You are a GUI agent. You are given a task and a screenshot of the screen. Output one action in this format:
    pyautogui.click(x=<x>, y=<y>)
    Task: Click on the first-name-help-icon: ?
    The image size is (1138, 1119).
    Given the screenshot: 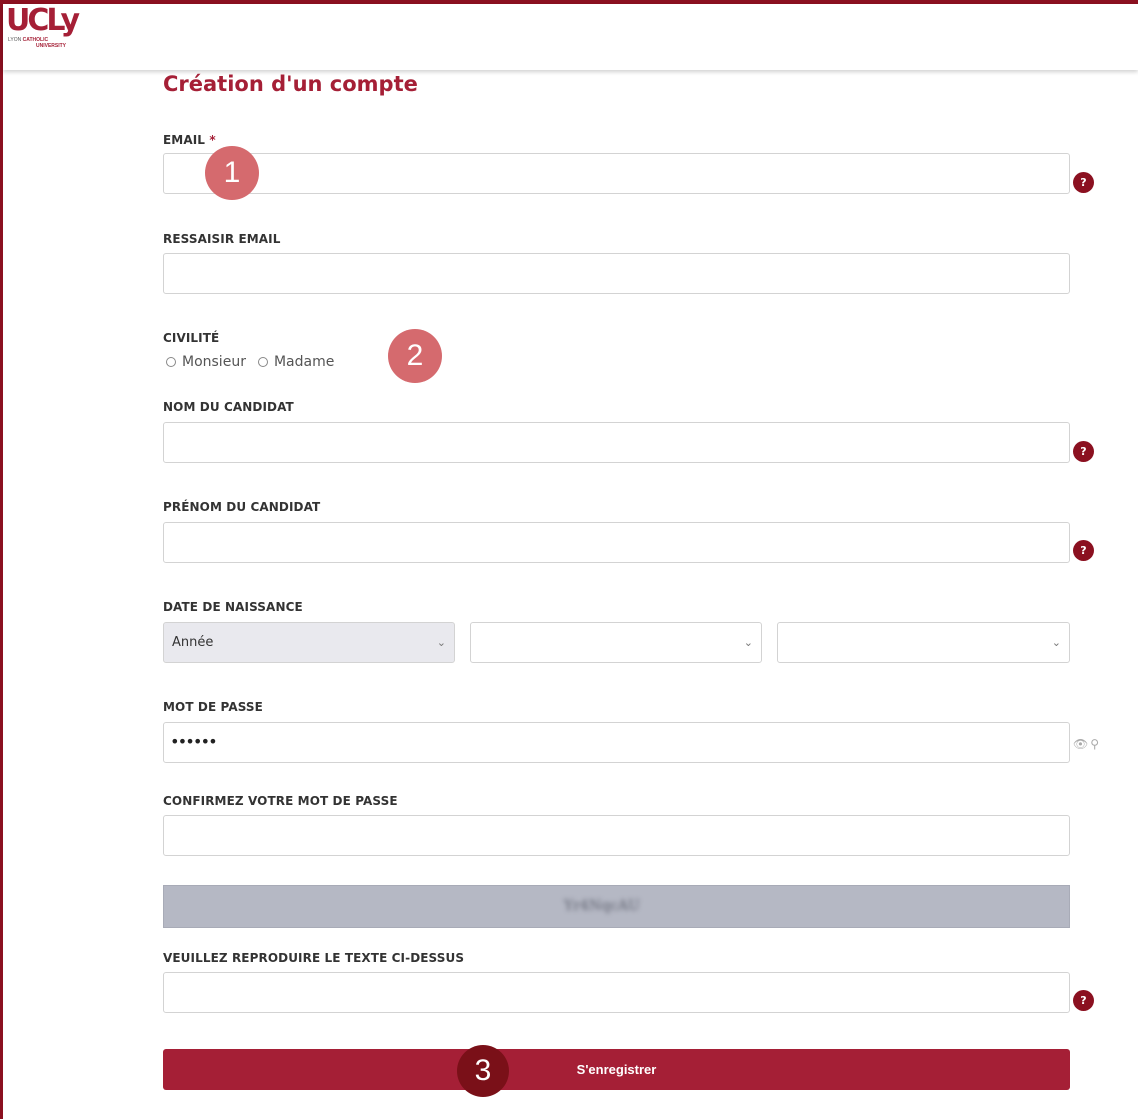 What is the action you would take?
    pyautogui.click(x=1083, y=550)
    